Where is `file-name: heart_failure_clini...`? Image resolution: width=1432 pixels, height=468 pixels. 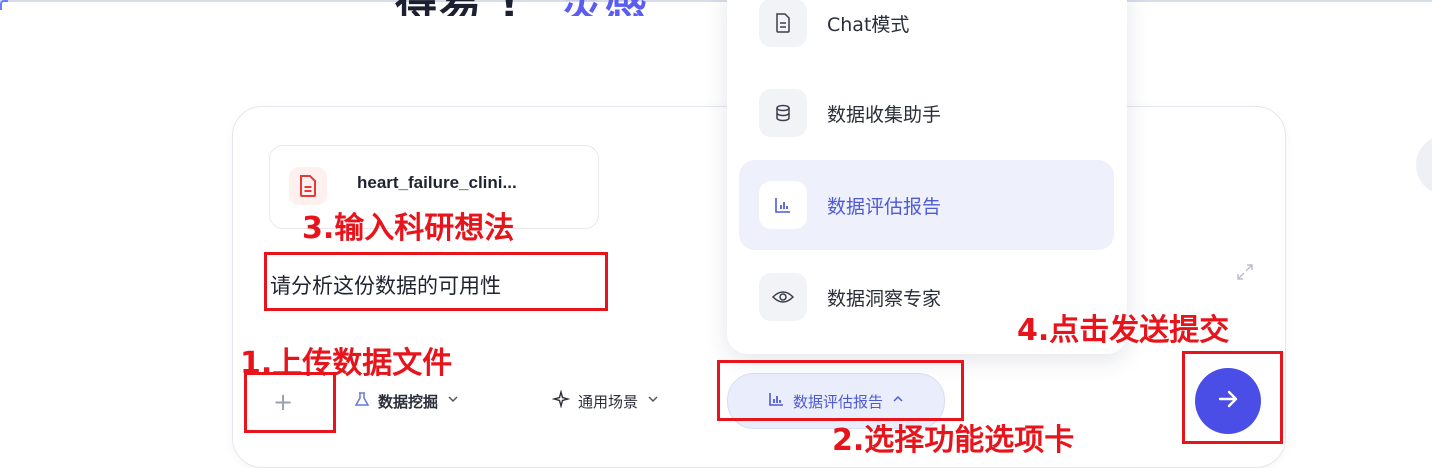 file-name: heart_failure_clini... is located at coordinates (437, 182).